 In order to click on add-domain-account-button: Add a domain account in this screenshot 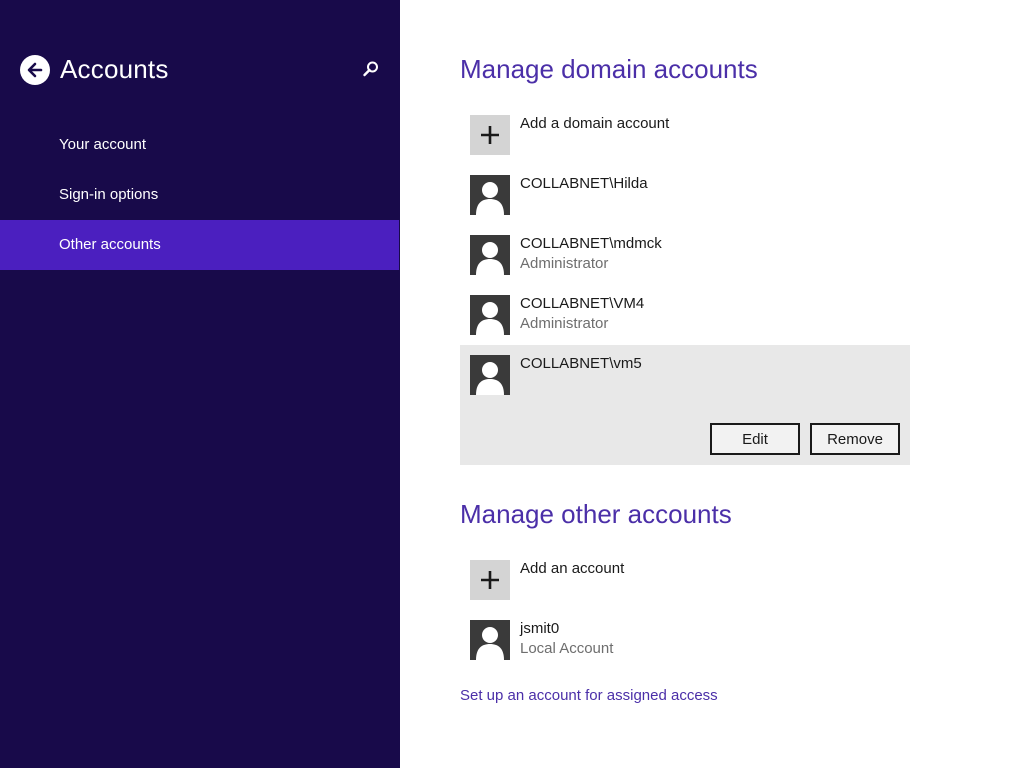, I will do `click(685, 135)`.